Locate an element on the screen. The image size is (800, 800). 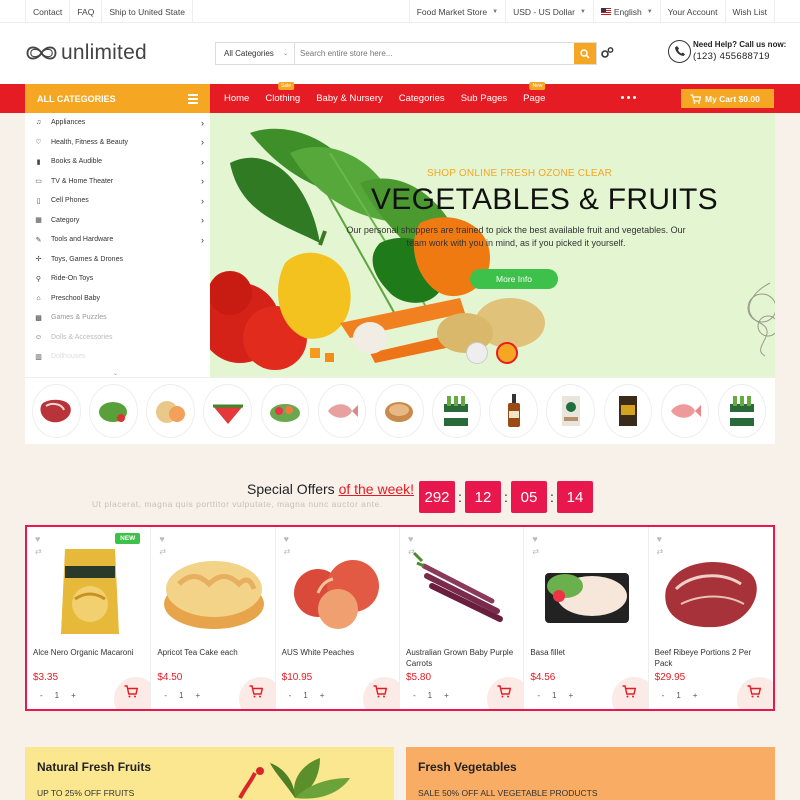
logo: unlimited is located at coordinates (86, 53).